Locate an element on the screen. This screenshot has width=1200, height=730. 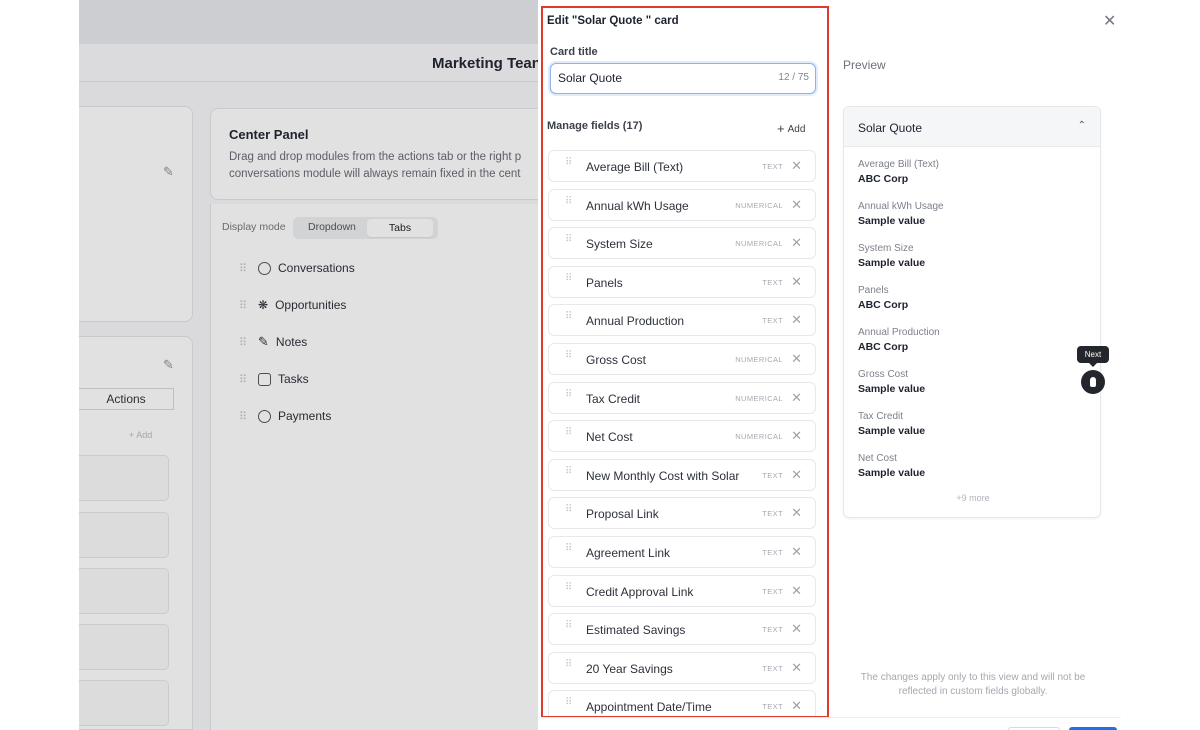
preview-field: Average Bill (Text) ABC Corp is located at coordinates (898, 172).